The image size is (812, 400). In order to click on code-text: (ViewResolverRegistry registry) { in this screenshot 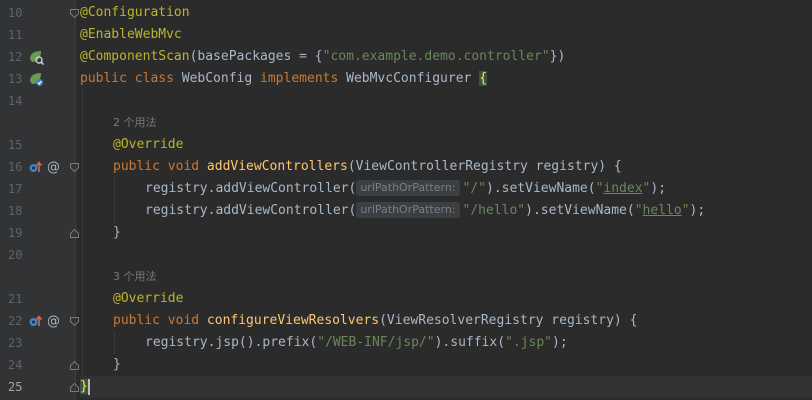, I will do `click(508, 320)`.